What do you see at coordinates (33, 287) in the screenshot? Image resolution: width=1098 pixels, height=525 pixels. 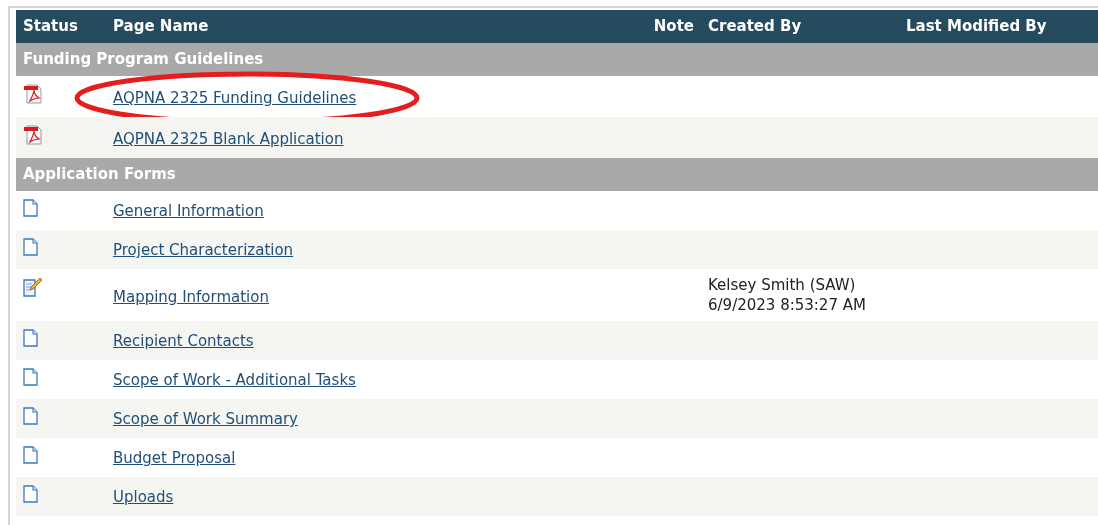 I see `edit-document-icon` at bounding box center [33, 287].